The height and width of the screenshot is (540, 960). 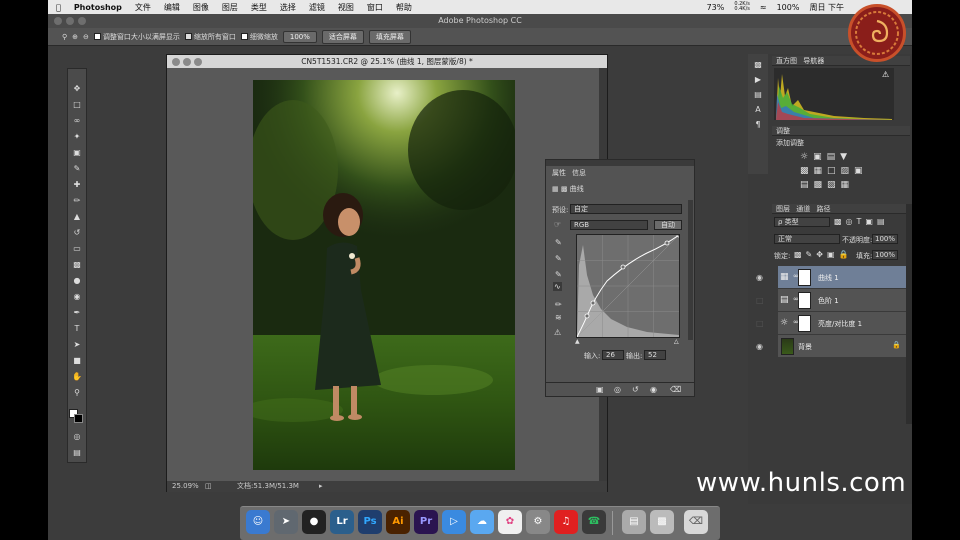 What do you see at coordinates (626, 209) in the screenshot?
I see `preset-select: 自定` at bounding box center [626, 209].